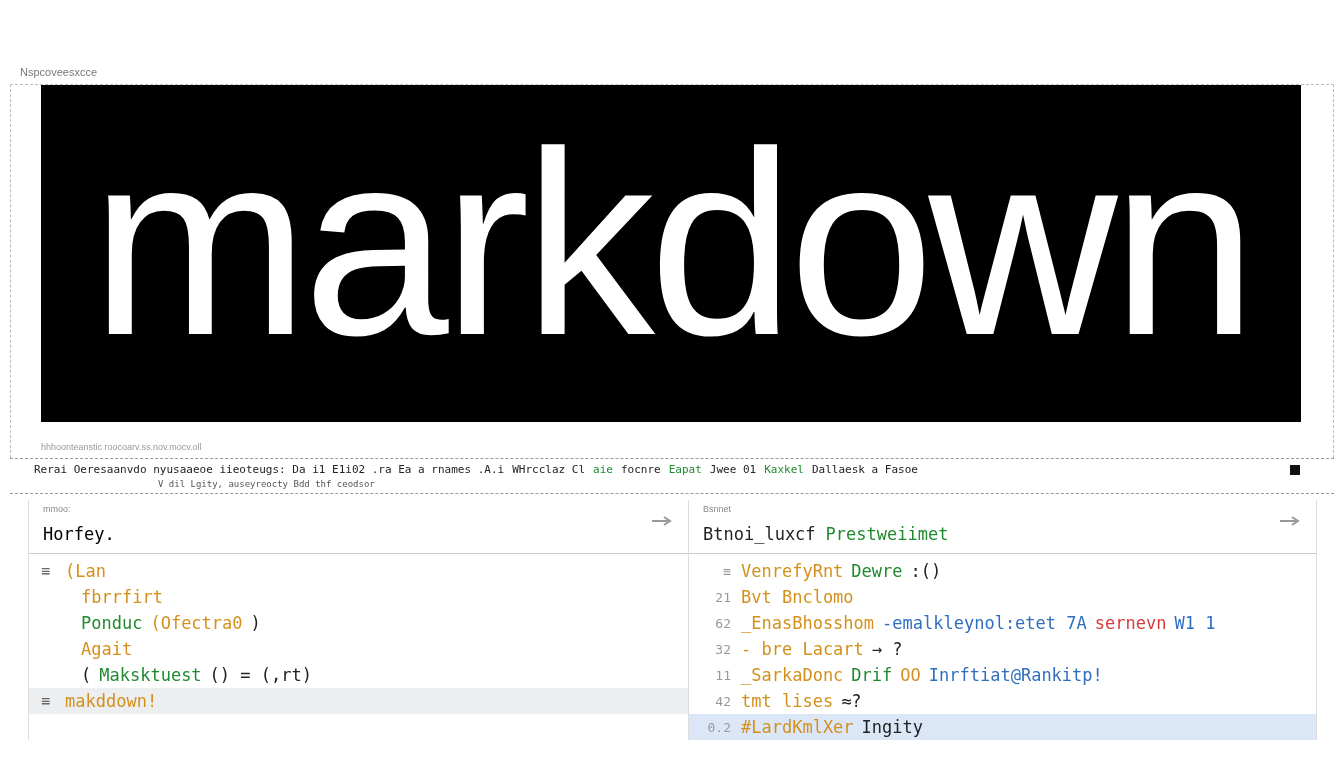 The height and width of the screenshot is (768, 1344). Describe the element at coordinates (877, 571) in the screenshot. I see `code-token: Dewre` at that location.